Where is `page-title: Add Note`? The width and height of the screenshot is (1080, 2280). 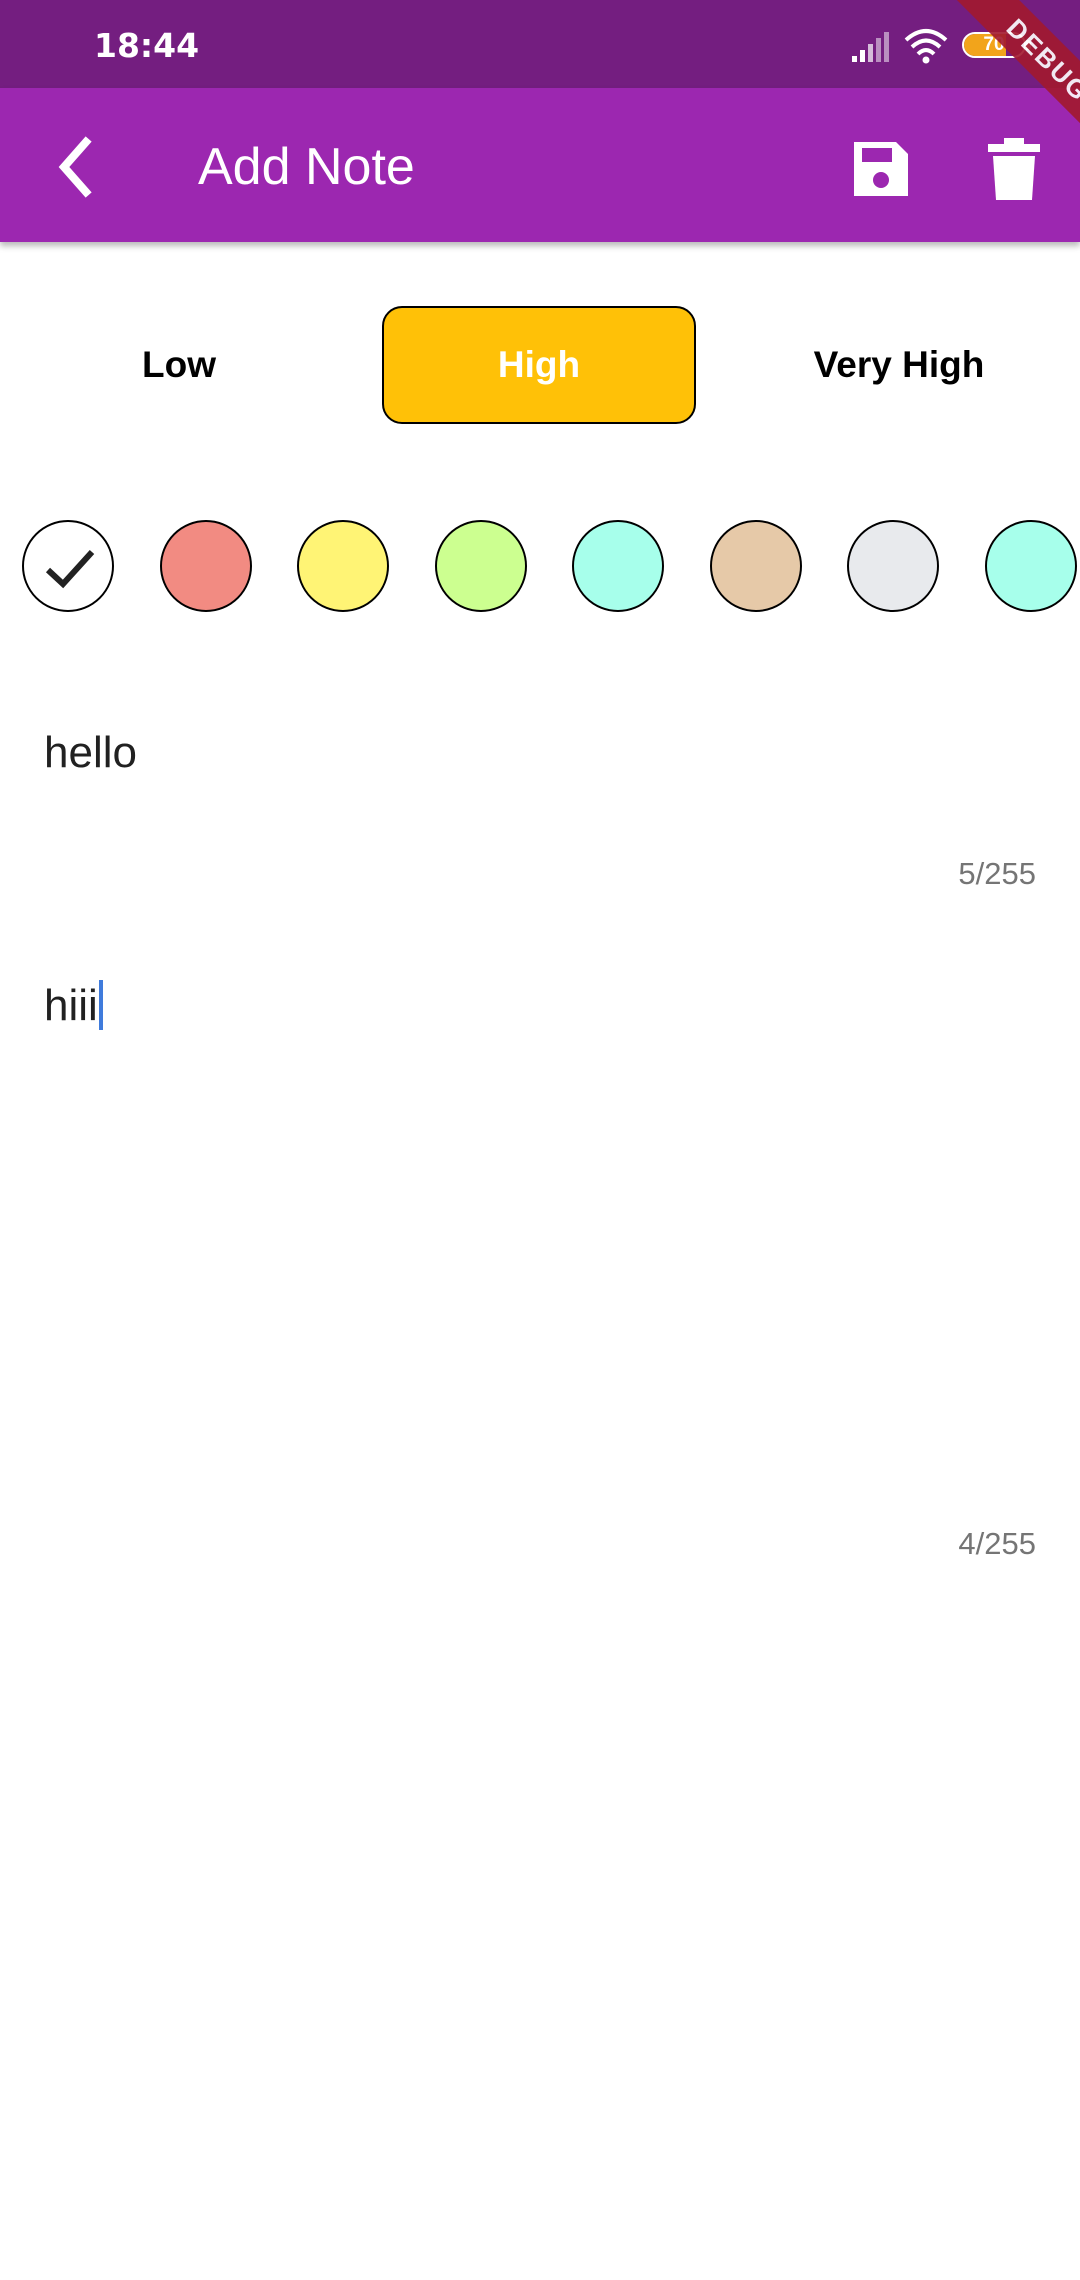 page-title: Add Note is located at coordinates (306, 167).